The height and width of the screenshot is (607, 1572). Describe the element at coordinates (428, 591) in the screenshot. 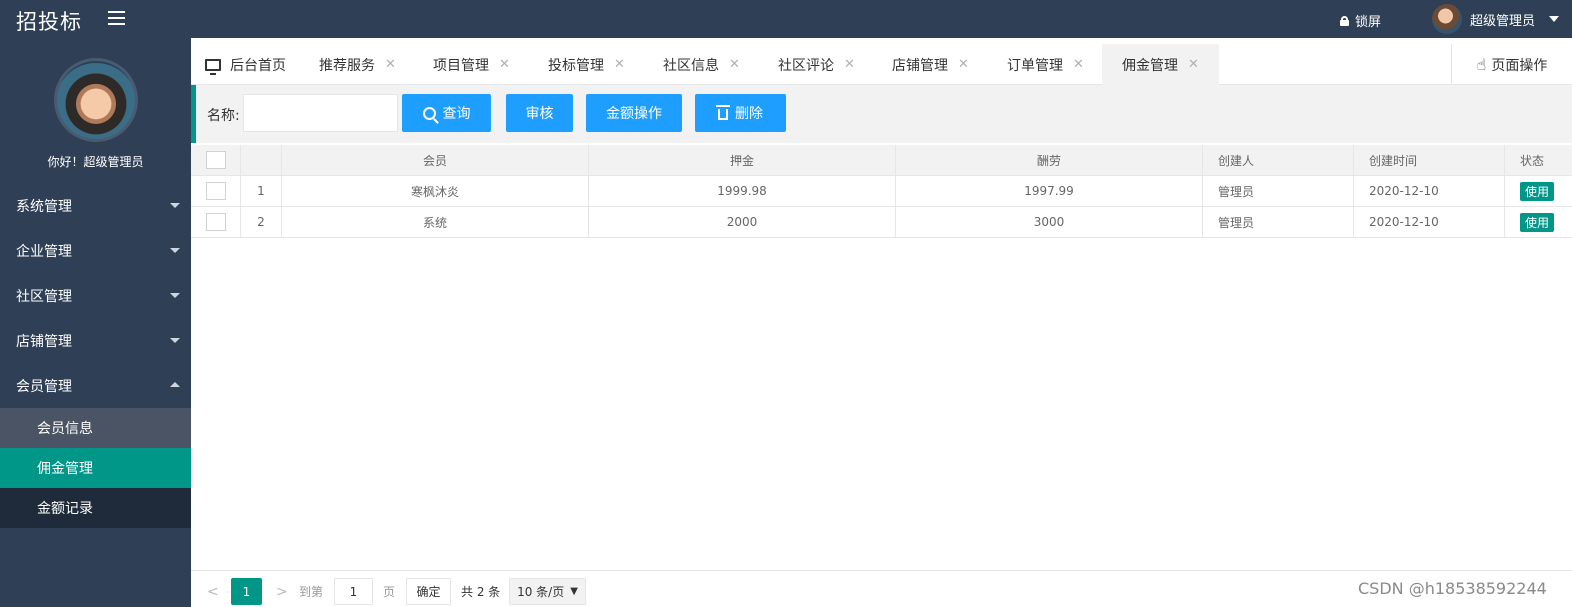

I see `goto-confirm-button: 确定` at that location.